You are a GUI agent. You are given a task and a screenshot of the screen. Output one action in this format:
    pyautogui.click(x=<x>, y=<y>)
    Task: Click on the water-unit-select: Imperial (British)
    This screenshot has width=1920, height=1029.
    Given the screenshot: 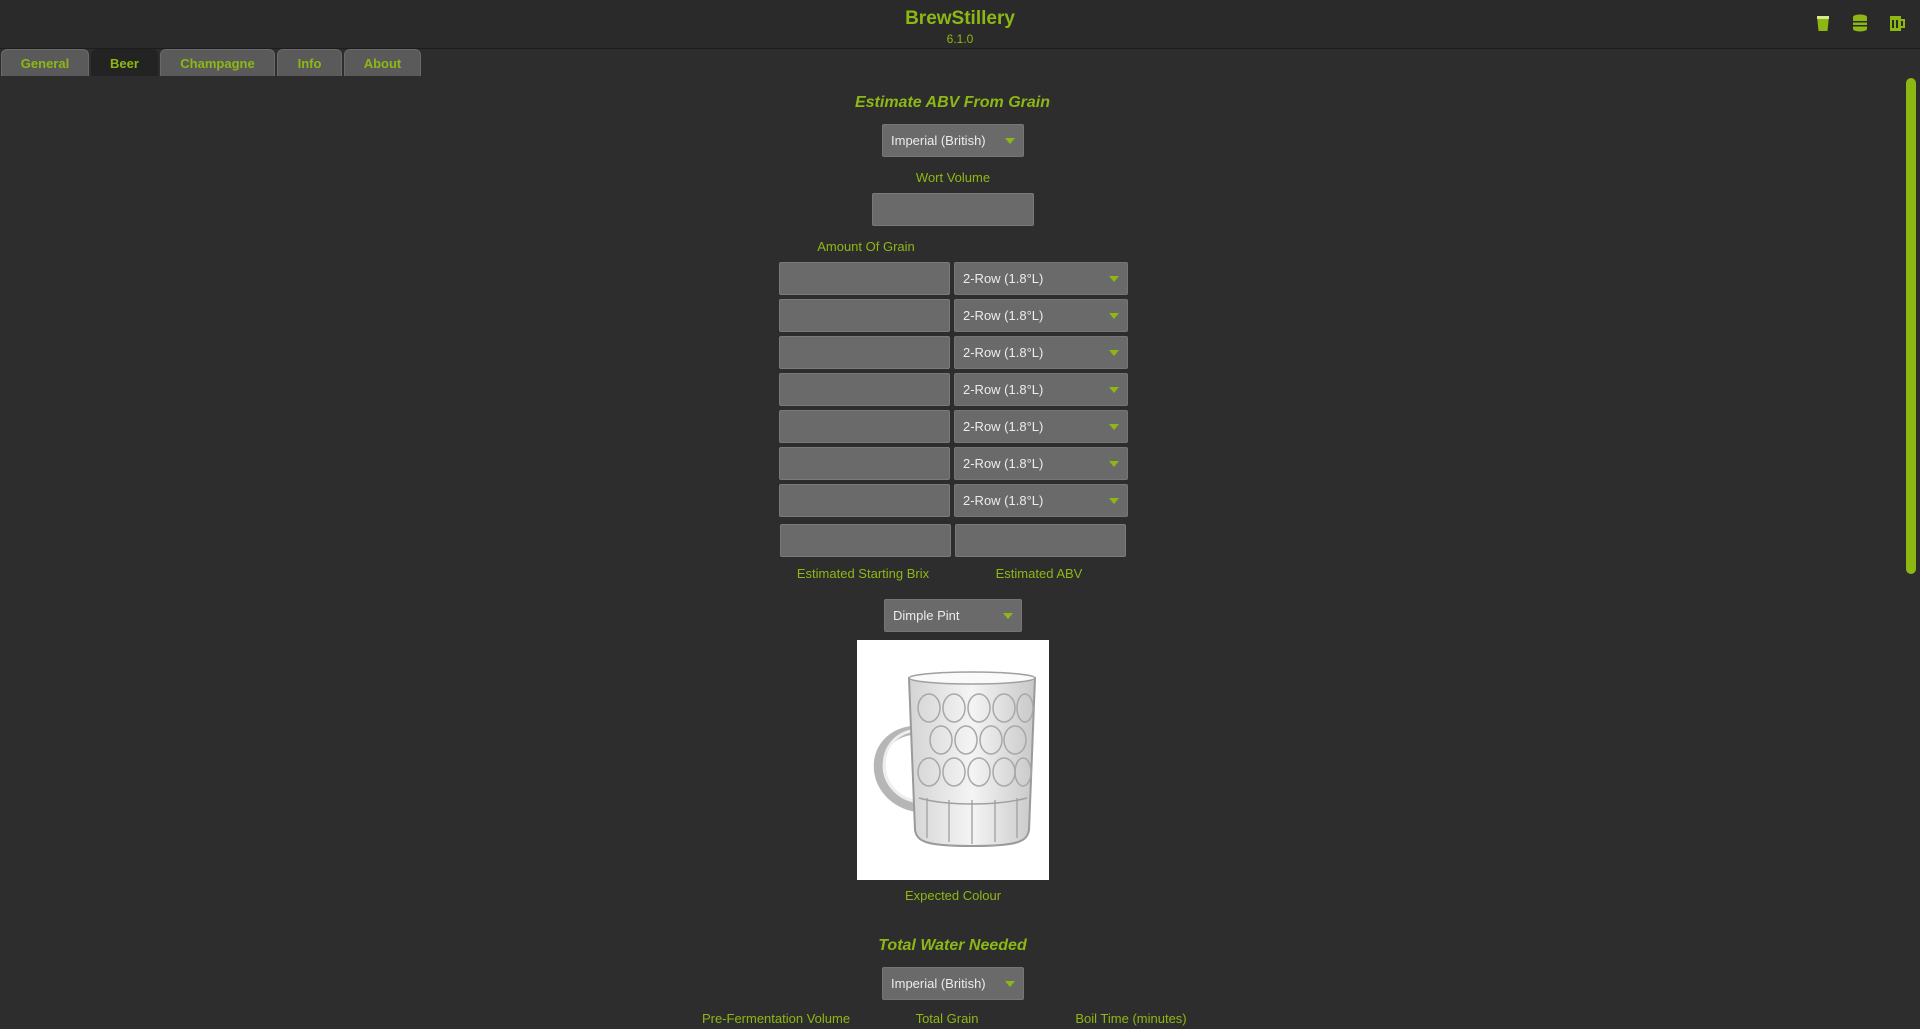 What is the action you would take?
    pyautogui.click(x=953, y=983)
    